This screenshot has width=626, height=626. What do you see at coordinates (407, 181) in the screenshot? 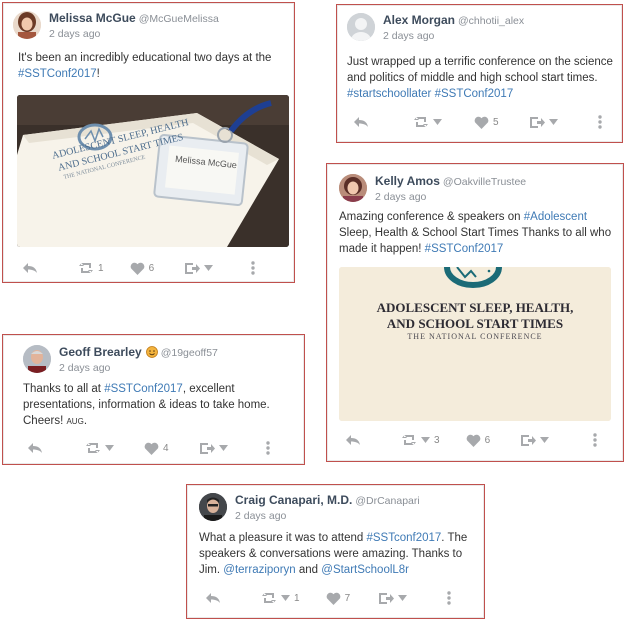
I see `author-name: Kelly Amos` at bounding box center [407, 181].